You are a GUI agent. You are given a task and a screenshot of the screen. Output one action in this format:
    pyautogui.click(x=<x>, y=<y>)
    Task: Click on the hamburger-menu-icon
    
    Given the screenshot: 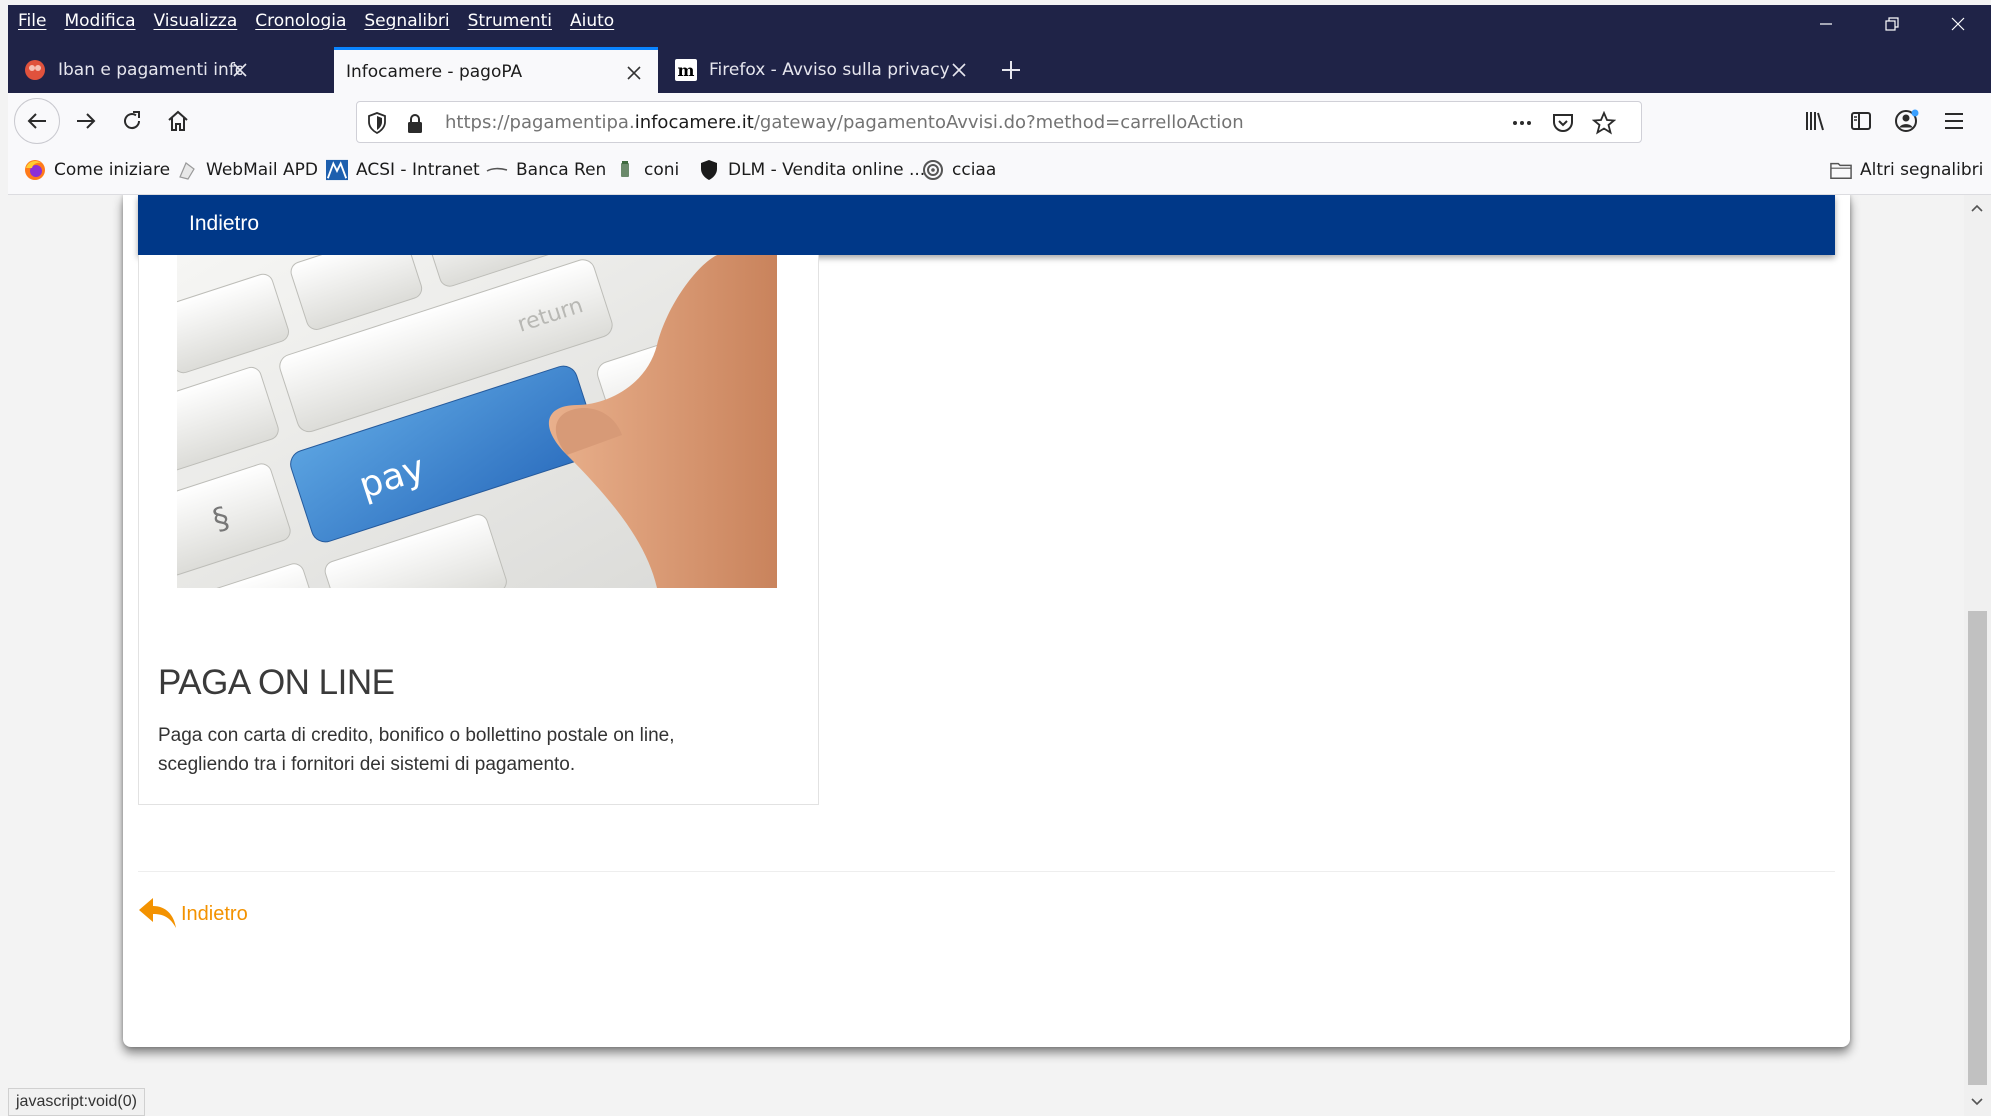 What is the action you would take?
    pyautogui.click(x=1954, y=121)
    